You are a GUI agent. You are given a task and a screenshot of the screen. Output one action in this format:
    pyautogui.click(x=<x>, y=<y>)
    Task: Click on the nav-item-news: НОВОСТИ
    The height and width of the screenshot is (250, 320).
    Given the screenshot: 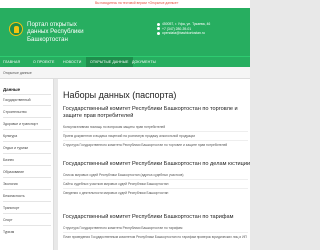 What is the action you would take?
    pyautogui.click(x=72, y=62)
    